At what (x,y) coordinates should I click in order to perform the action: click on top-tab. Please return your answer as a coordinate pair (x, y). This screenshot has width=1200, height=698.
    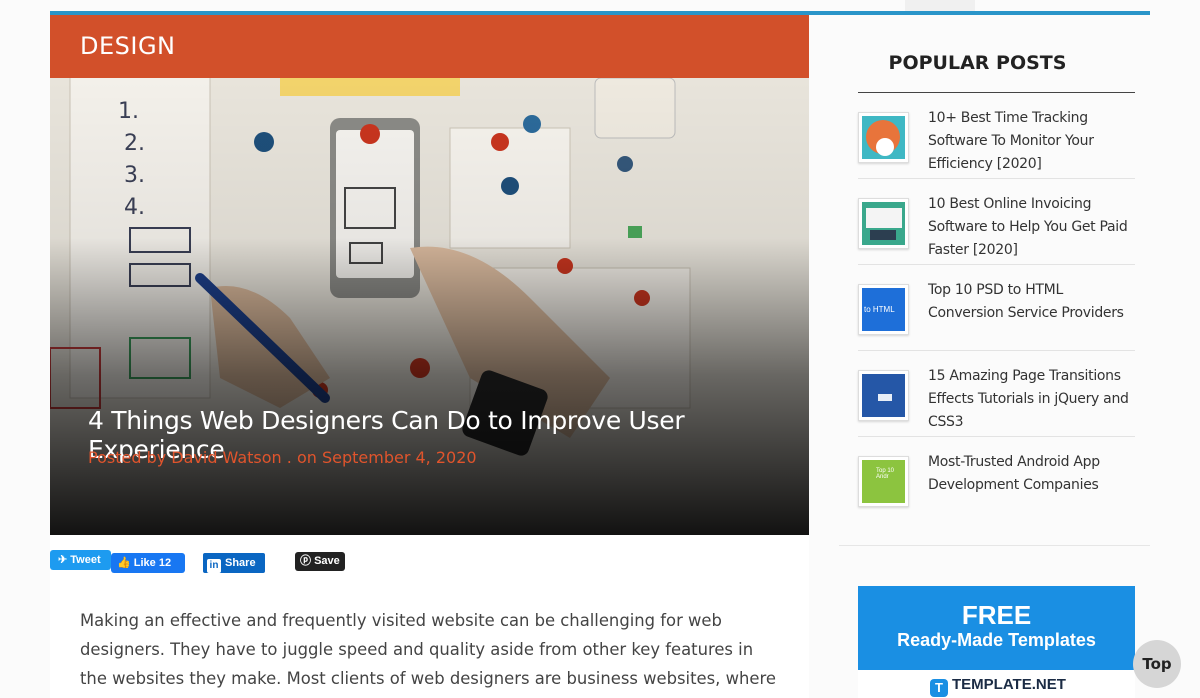
    Looking at the image, I should click on (940, 5).